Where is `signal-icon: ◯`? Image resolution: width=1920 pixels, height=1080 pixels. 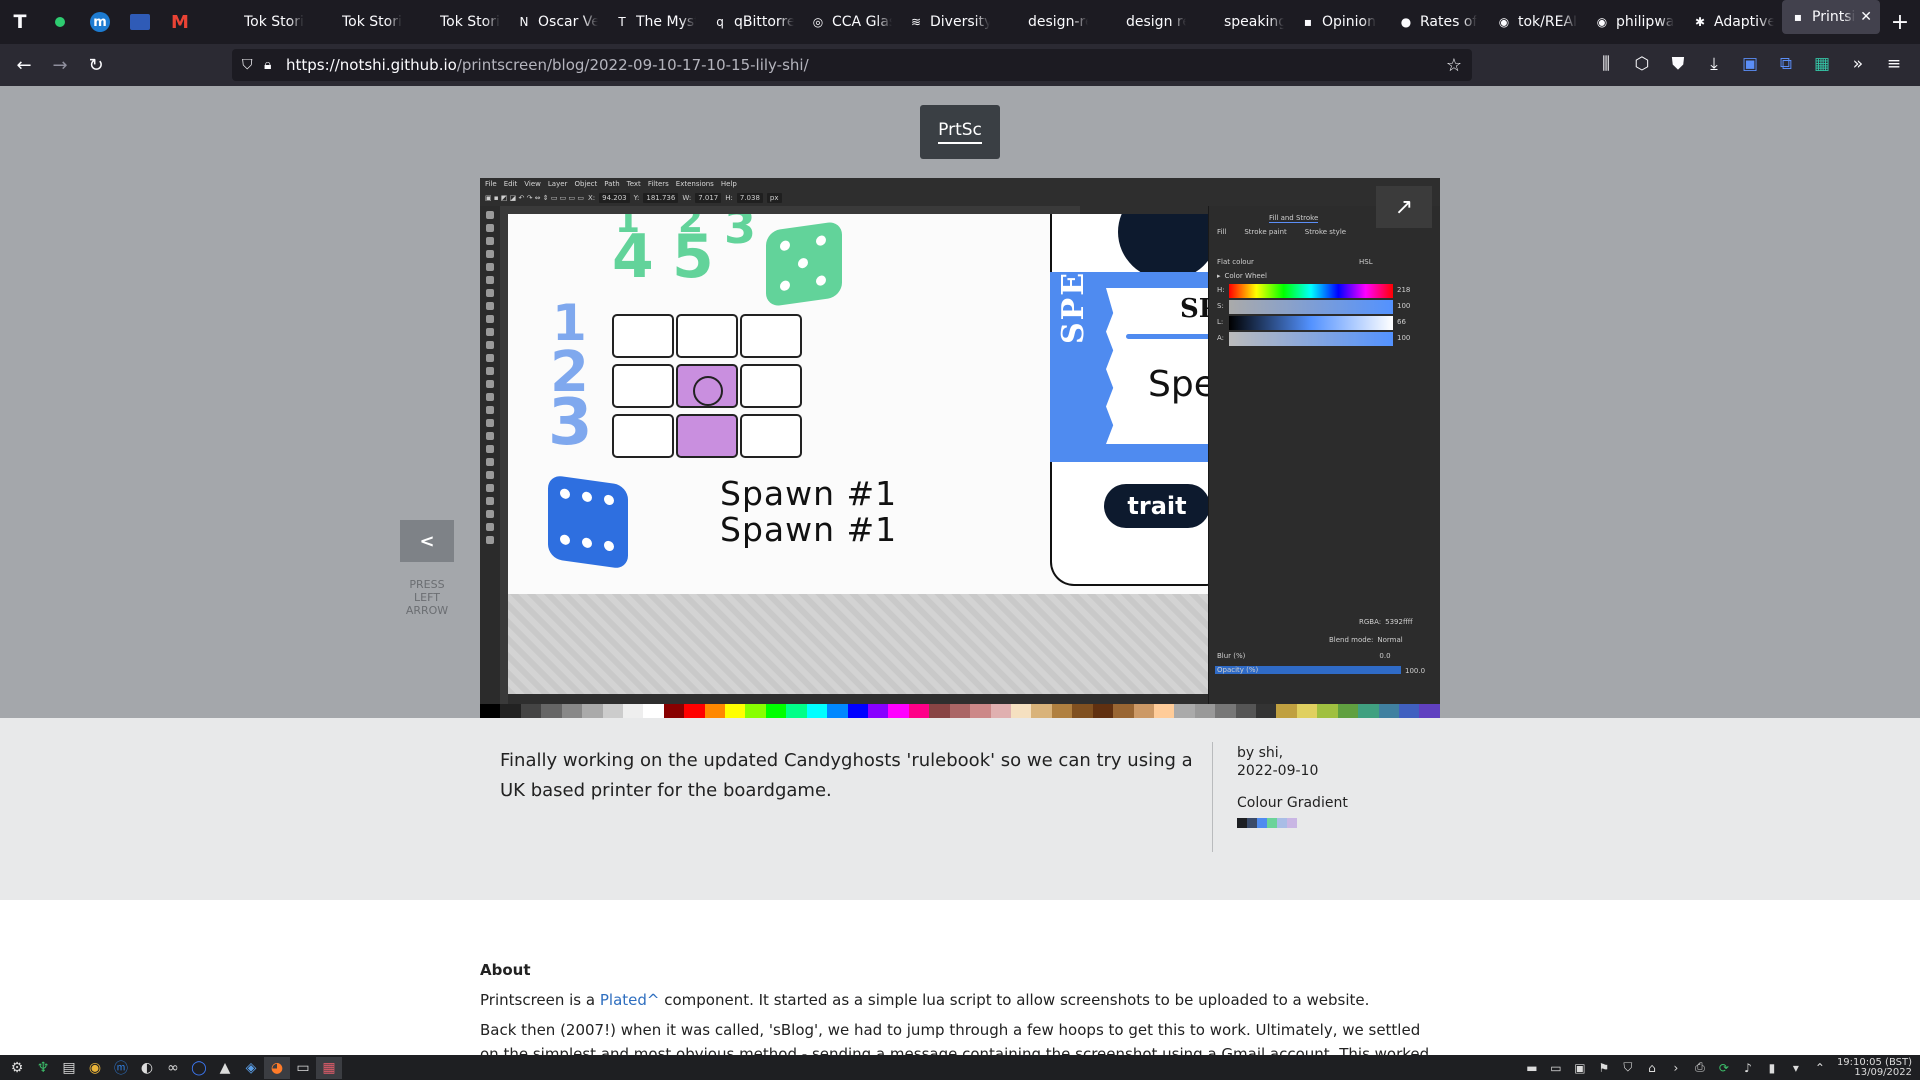
signal-icon: ◯ is located at coordinates (199, 1068).